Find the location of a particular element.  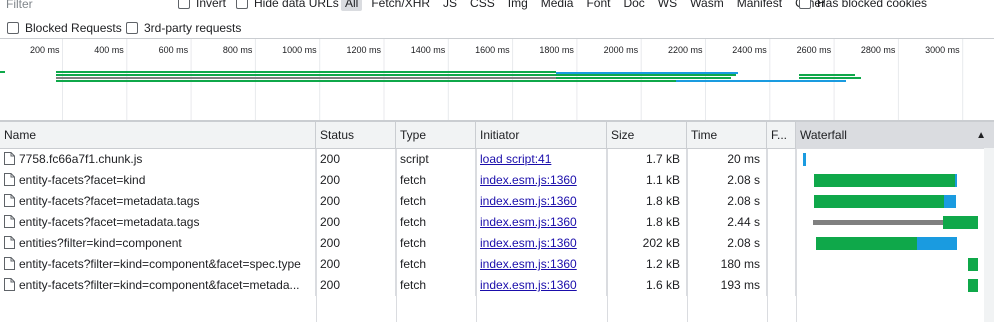

column-header-waterfall: Waterfall ▲ is located at coordinates (895, 135).